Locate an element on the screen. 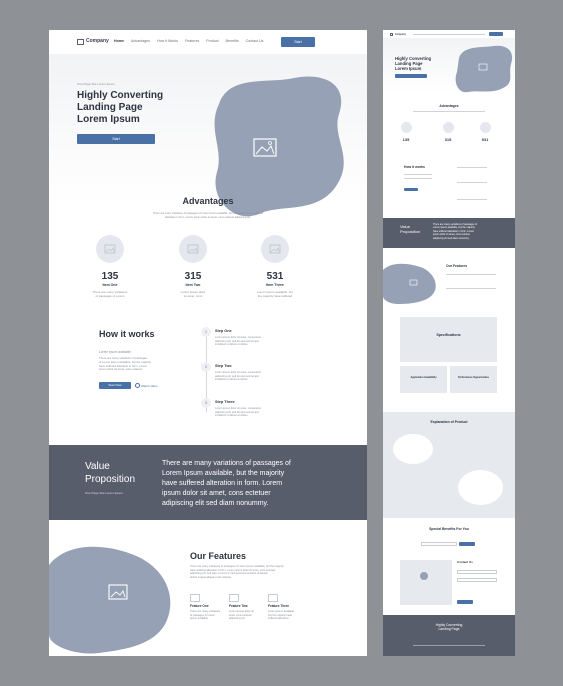 The image size is (563, 686). mini-hero-blob is located at coordinates (484, 69).